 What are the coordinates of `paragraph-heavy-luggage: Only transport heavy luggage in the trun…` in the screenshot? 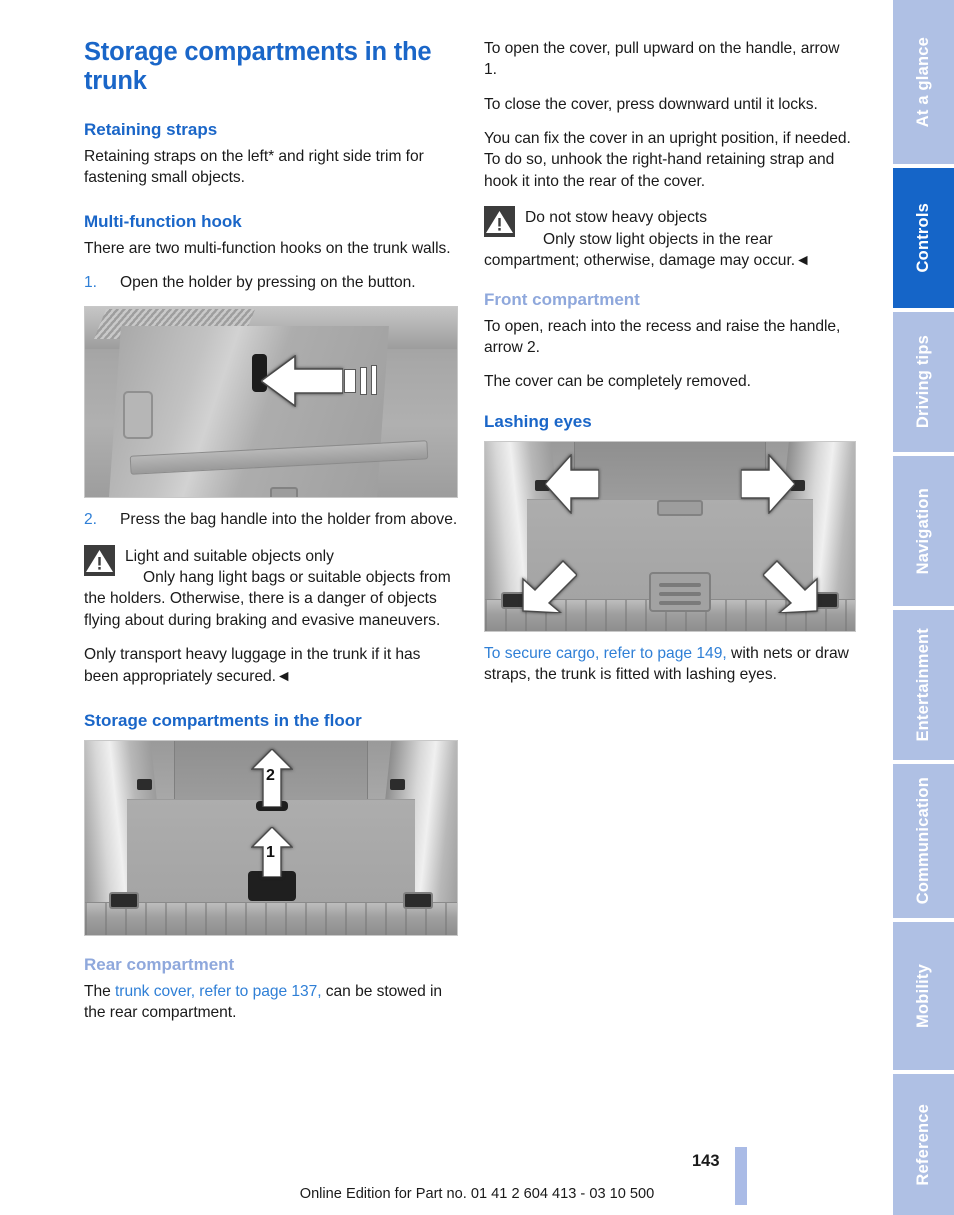 It's located at (252, 665).